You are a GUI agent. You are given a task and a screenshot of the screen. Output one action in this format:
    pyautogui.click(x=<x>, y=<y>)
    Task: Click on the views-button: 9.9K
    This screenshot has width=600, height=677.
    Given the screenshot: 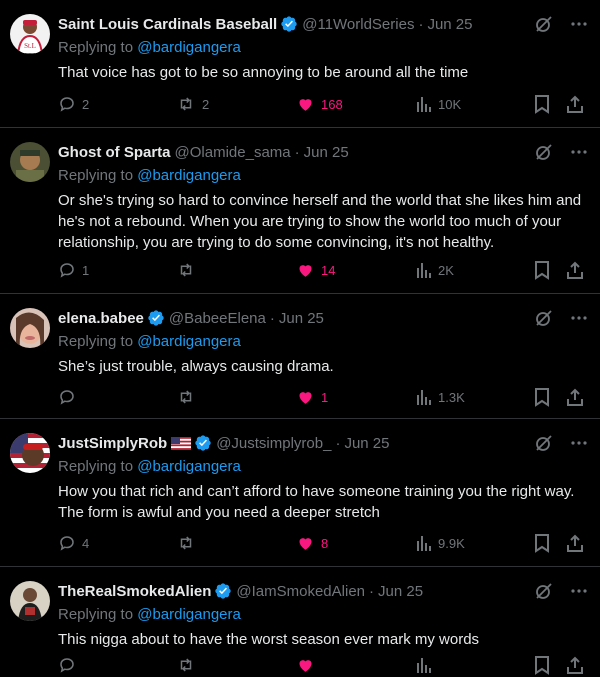 What is the action you would take?
    pyautogui.click(x=440, y=543)
    